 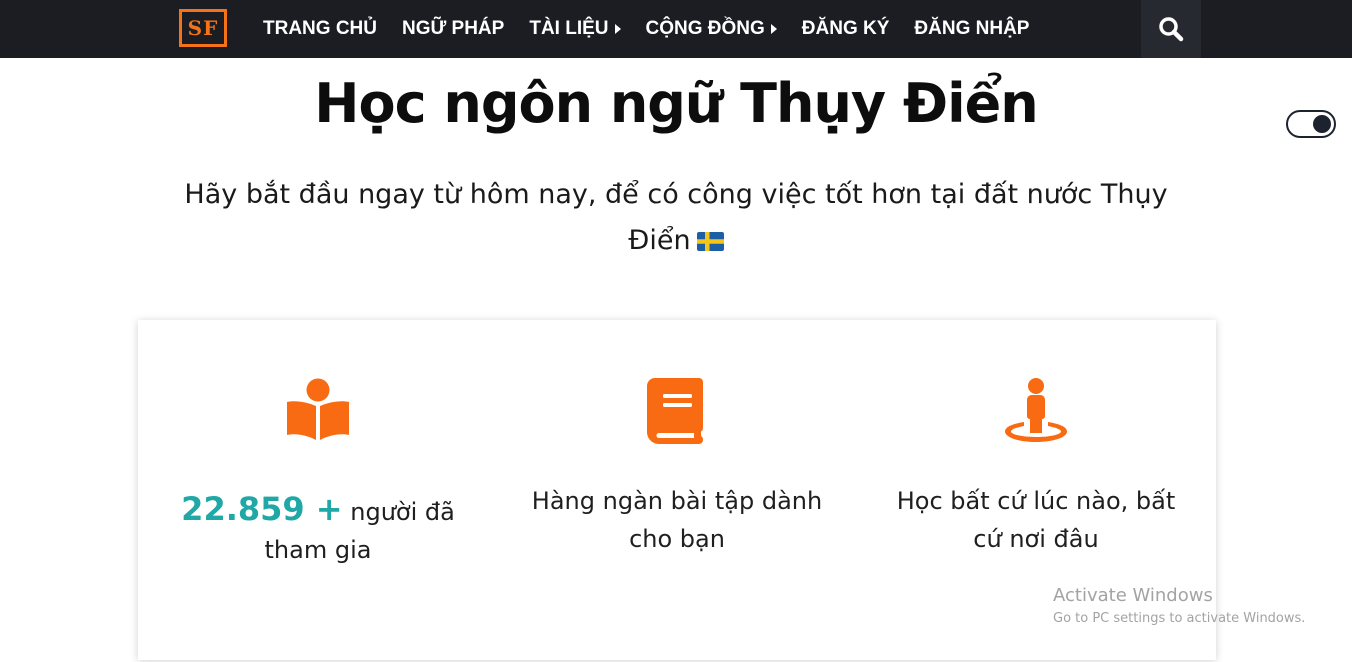 I want to click on nav-item-cong-dong: CỘNG ĐỒNG, so click(x=711, y=29).